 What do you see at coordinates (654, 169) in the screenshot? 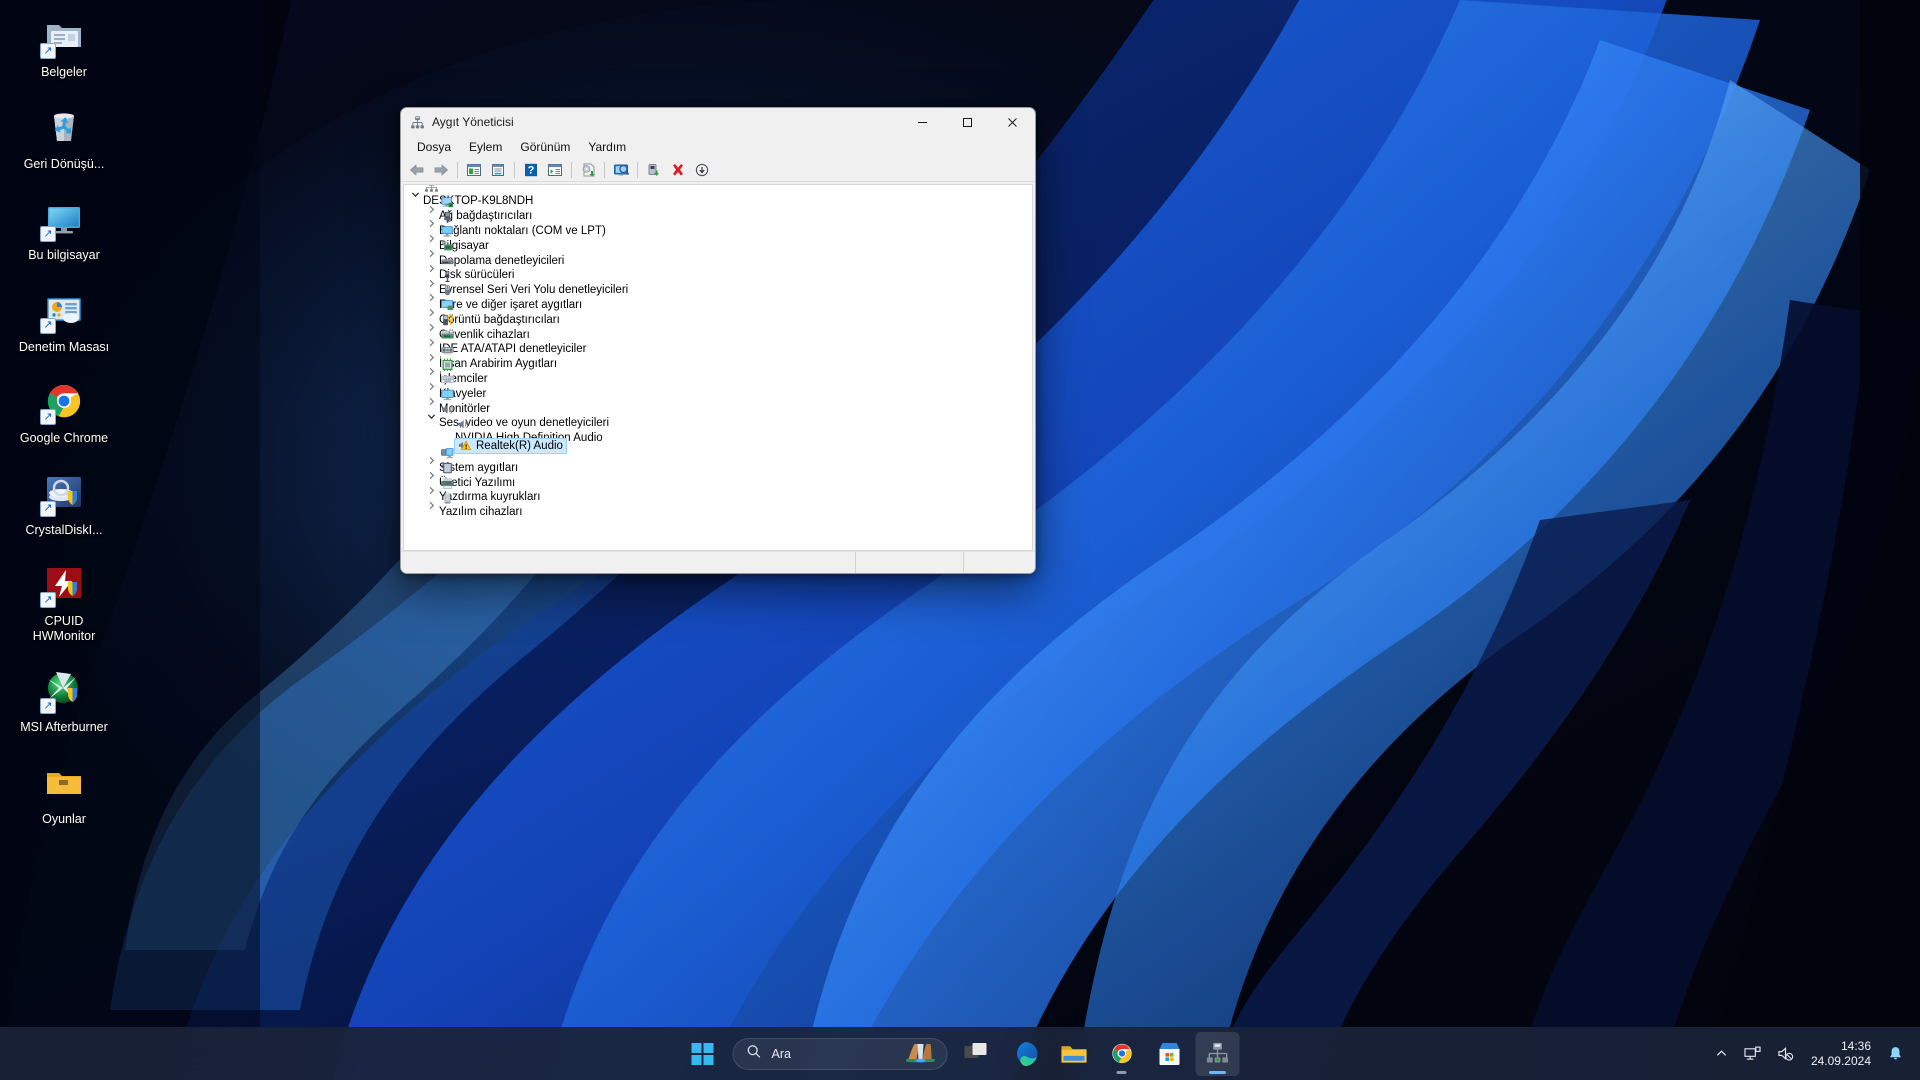
I see `enable-device-button` at bounding box center [654, 169].